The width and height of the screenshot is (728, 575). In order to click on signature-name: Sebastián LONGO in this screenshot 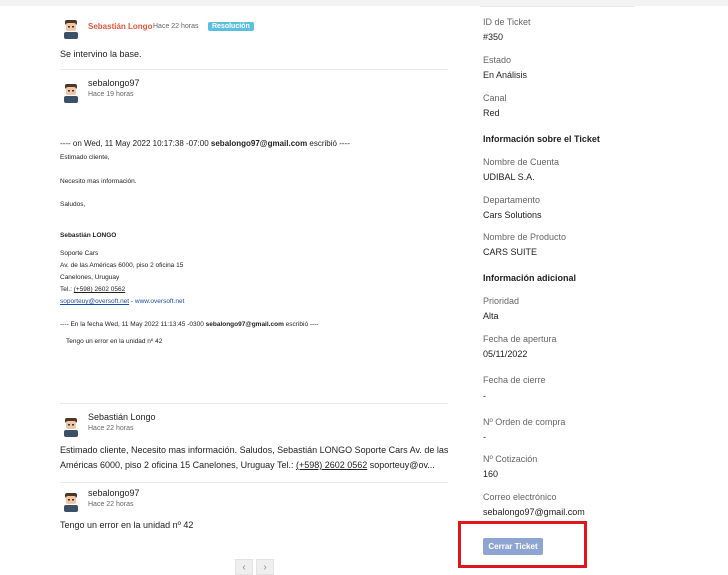, I will do `click(88, 235)`.